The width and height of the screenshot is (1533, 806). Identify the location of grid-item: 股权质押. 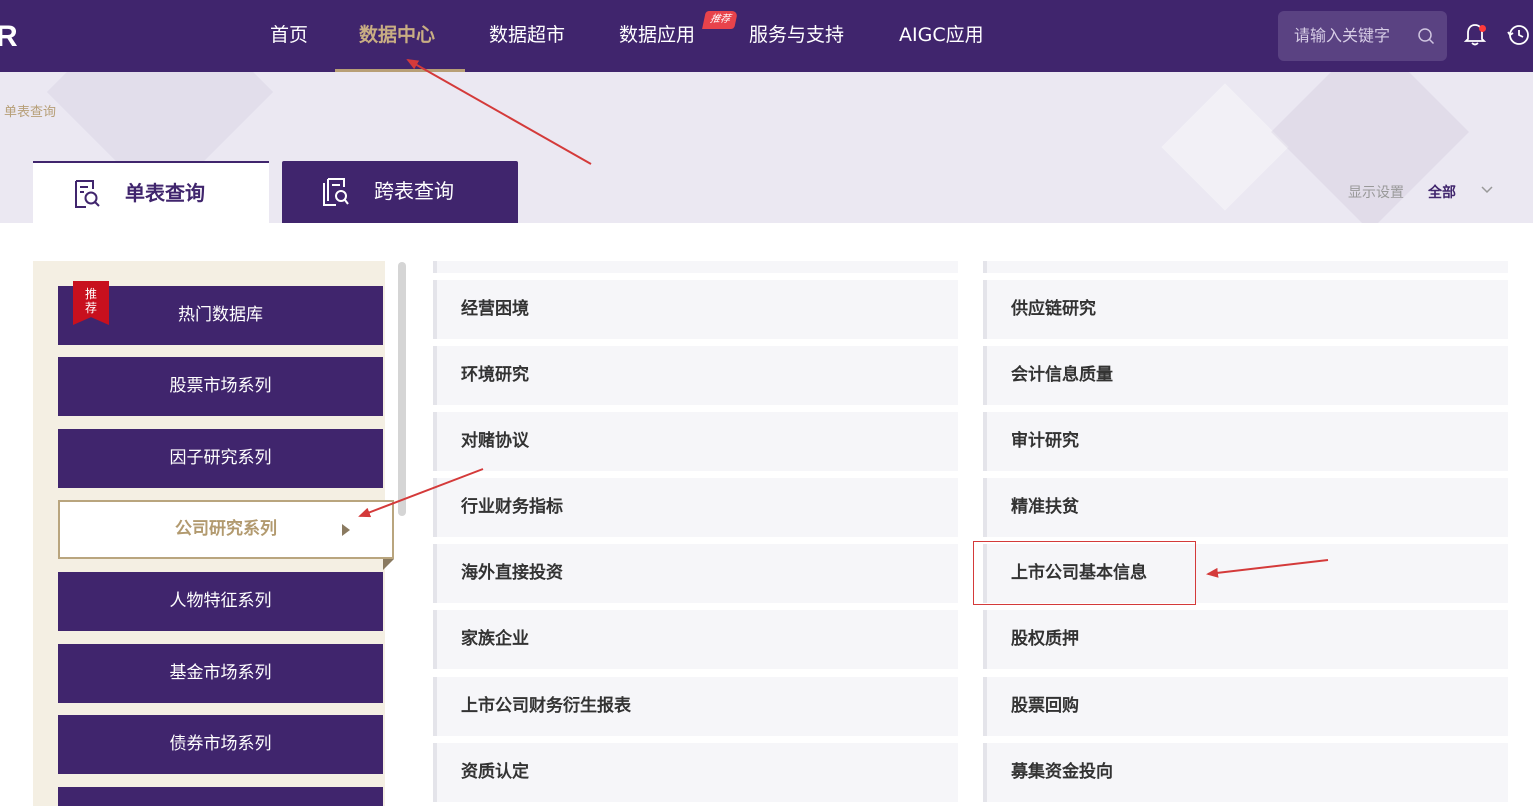
(1245, 639).